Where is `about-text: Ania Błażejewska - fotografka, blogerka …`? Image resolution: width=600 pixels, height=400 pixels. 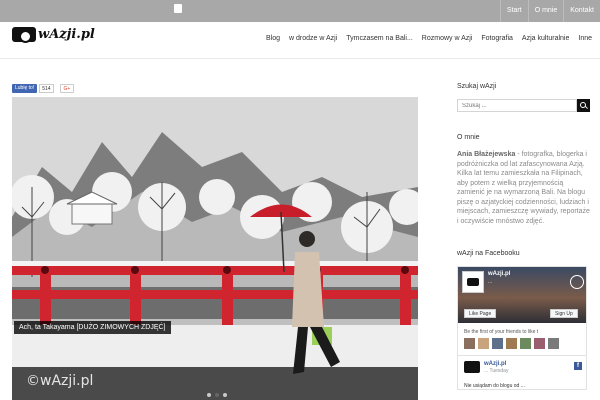
about-text: Ania Błażejewska - fotografka, blogerka … is located at coordinates (523, 188).